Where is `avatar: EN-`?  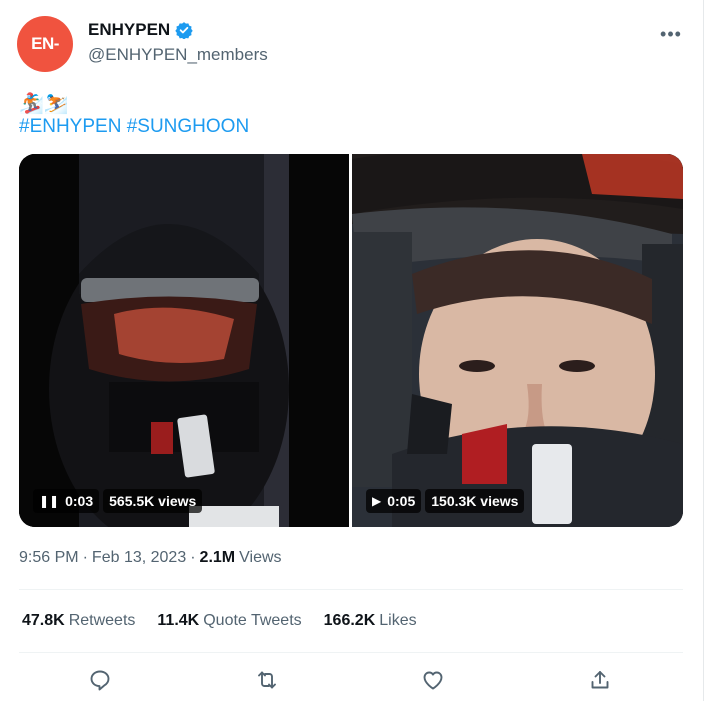
avatar: EN- is located at coordinates (45, 44).